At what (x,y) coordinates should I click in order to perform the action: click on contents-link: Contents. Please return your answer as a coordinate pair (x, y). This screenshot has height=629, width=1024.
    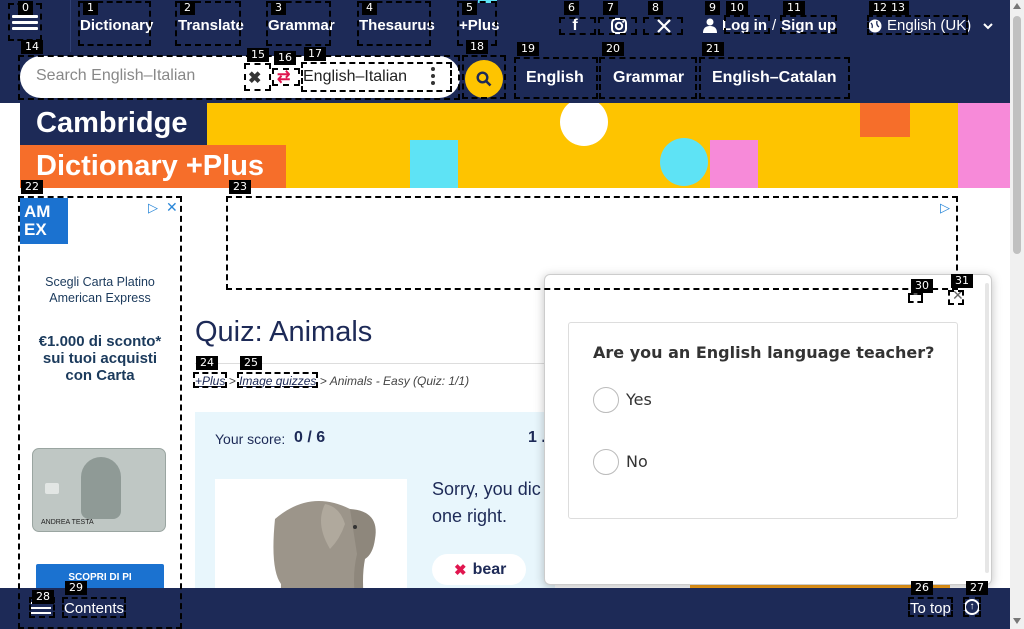
    Looking at the image, I should click on (94, 608).